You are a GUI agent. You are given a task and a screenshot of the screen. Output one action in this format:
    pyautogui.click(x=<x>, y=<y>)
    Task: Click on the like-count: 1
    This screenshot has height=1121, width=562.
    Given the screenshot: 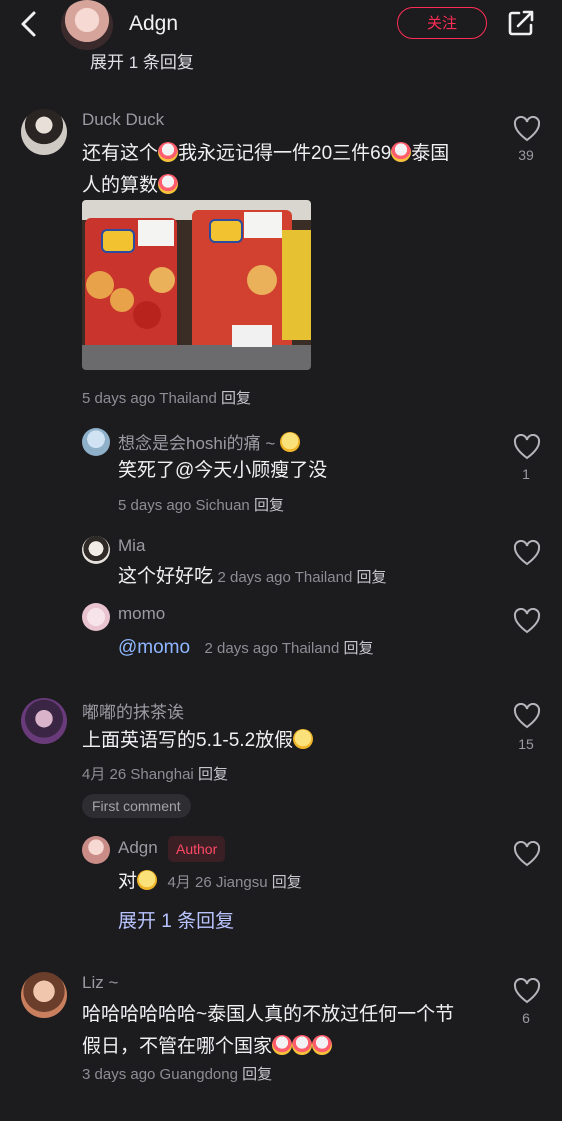 What is the action you would take?
    pyautogui.click(x=526, y=474)
    